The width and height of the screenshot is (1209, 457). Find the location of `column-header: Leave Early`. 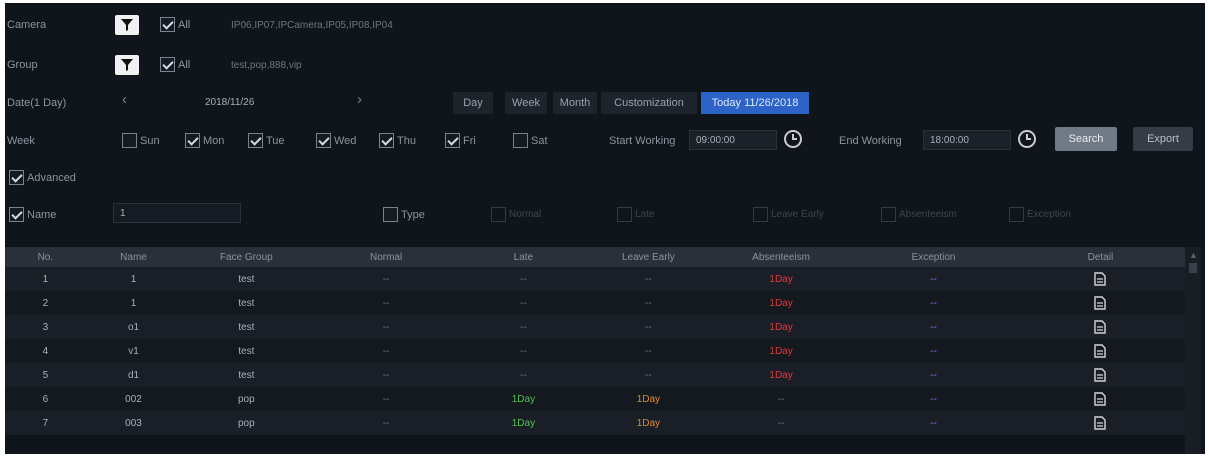

column-header: Leave Early is located at coordinates (648, 257).